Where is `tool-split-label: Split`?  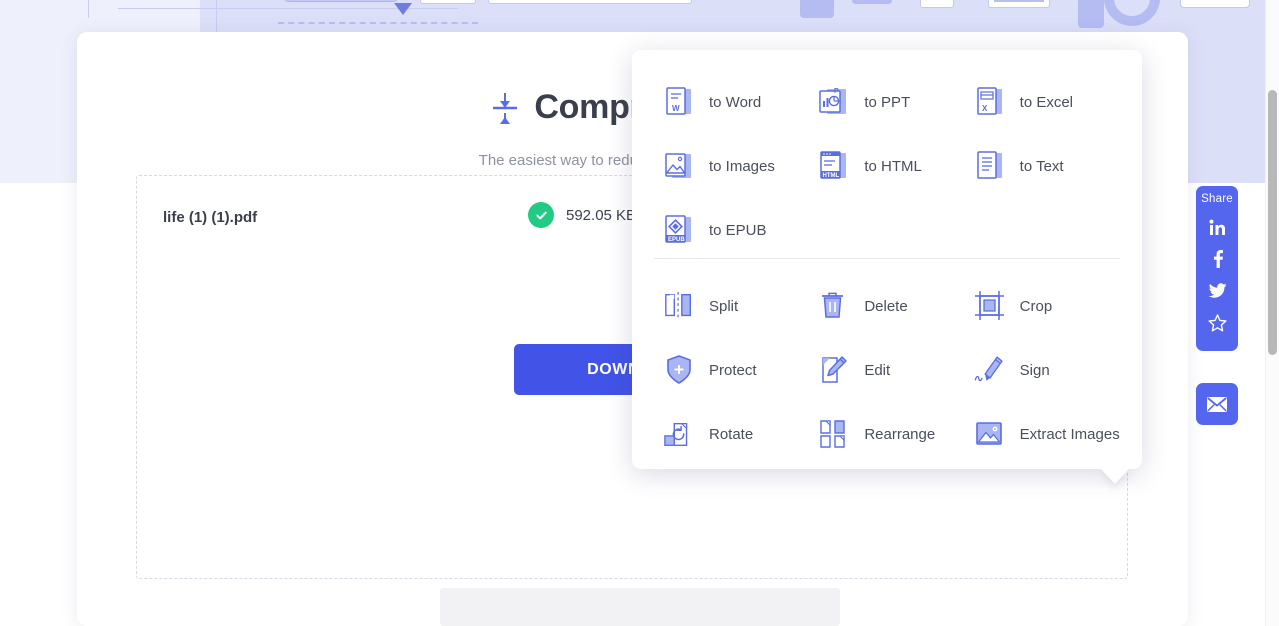 tool-split-label: Split is located at coordinates (724, 306).